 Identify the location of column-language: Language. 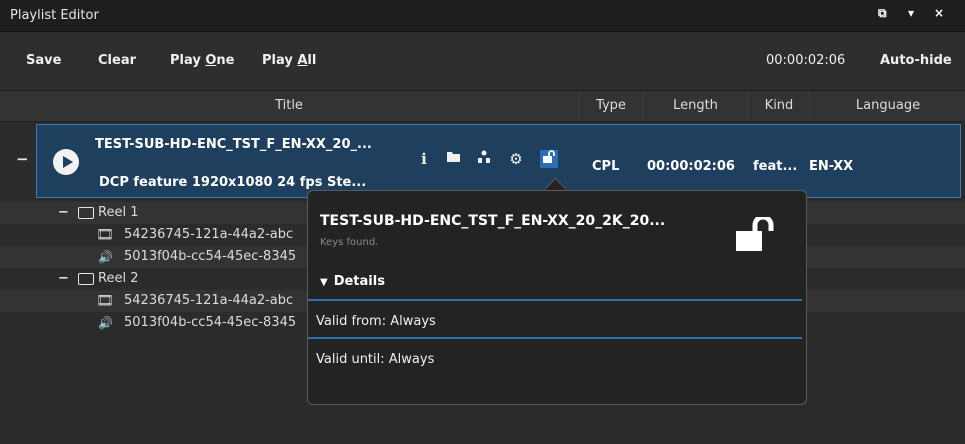
(887, 106).